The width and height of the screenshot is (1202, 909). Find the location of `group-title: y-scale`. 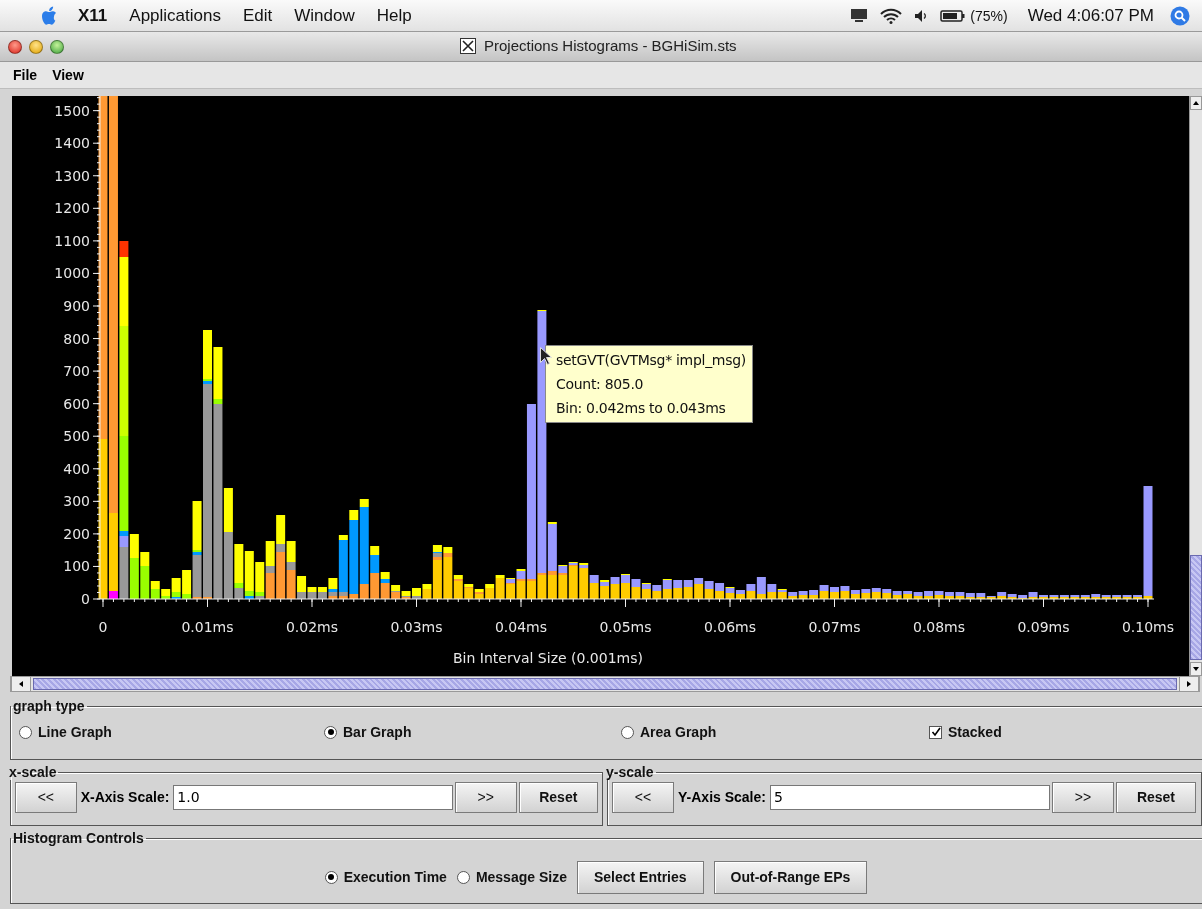

group-title: y-scale is located at coordinates (630, 772).